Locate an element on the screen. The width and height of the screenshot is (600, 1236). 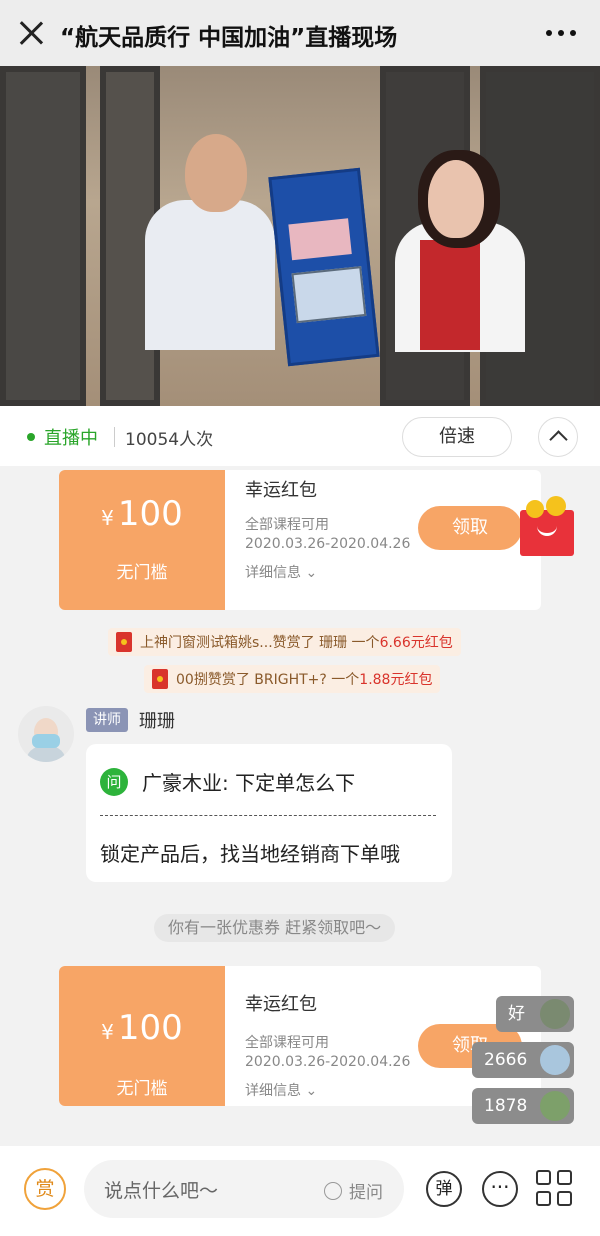
question-text: 广豪木业: 下定单怎么下 is located at coordinates (249, 783).